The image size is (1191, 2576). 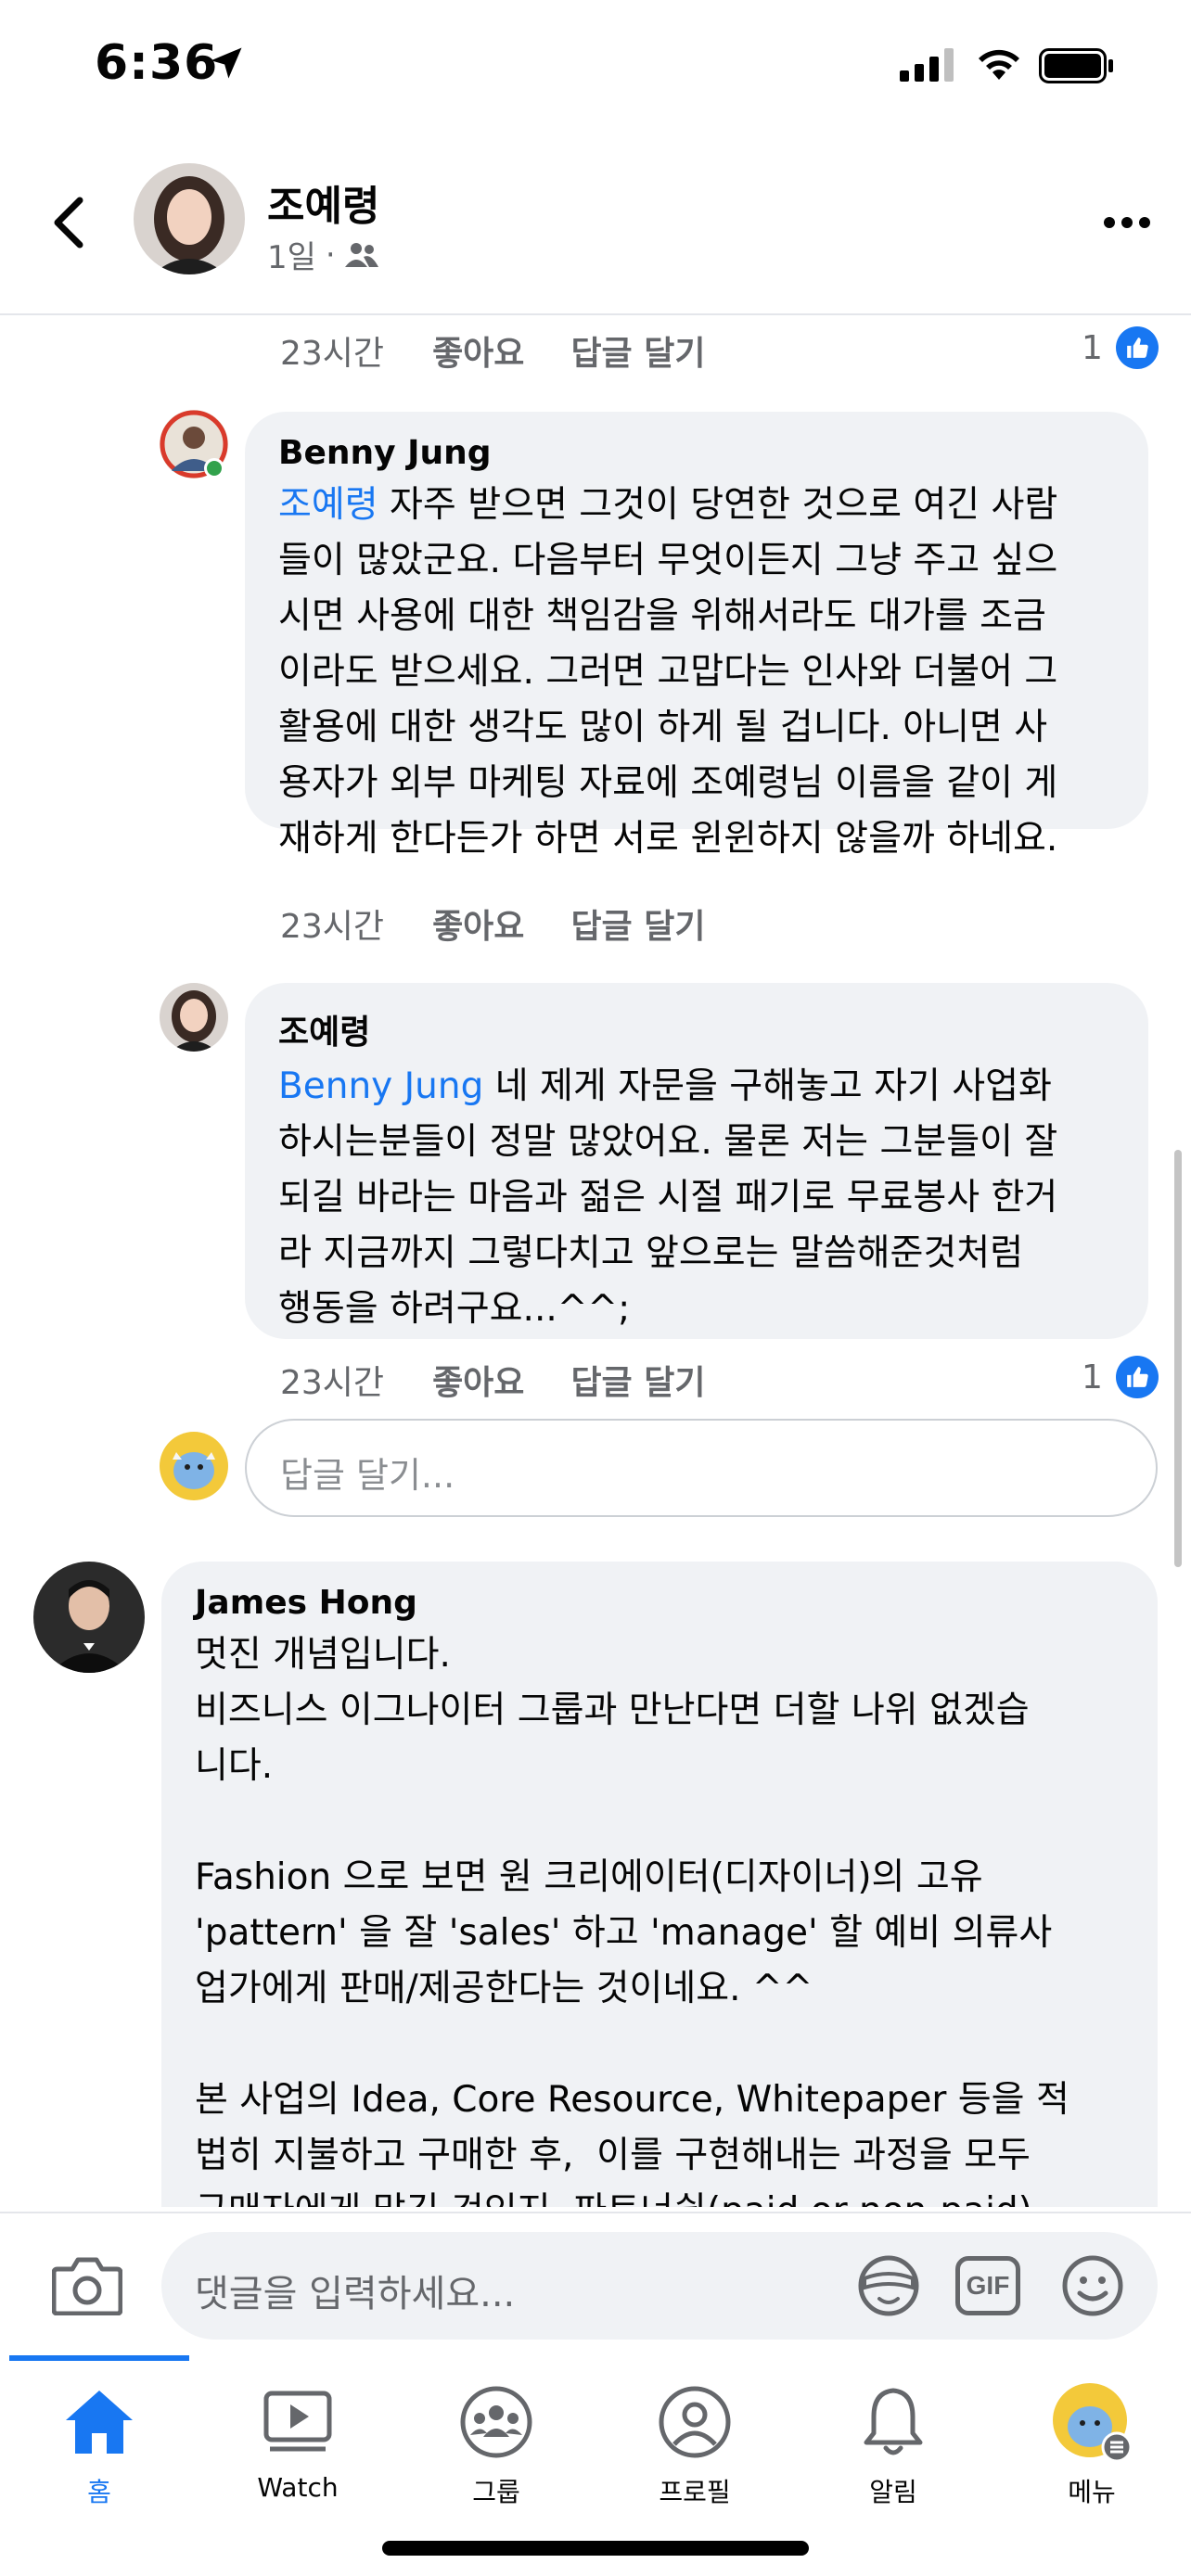 I want to click on tab-label: 그룹, so click(x=496, y=2492).